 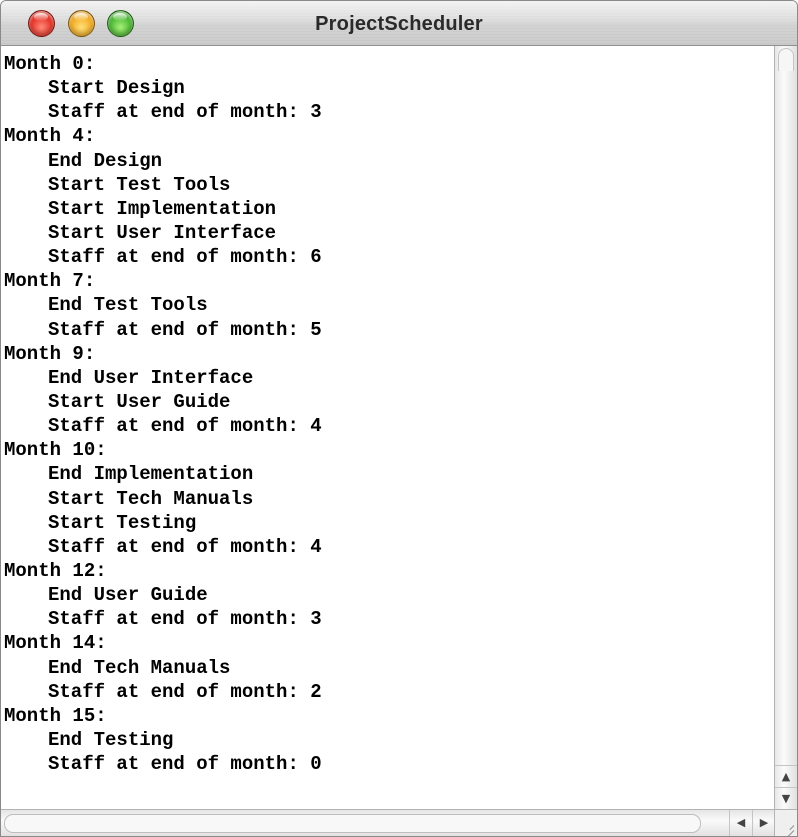 What do you see at coordinates (55, 450) in the screenshot?
I see `month-heading-line: Month 10:` at bounding box center [55, 450].